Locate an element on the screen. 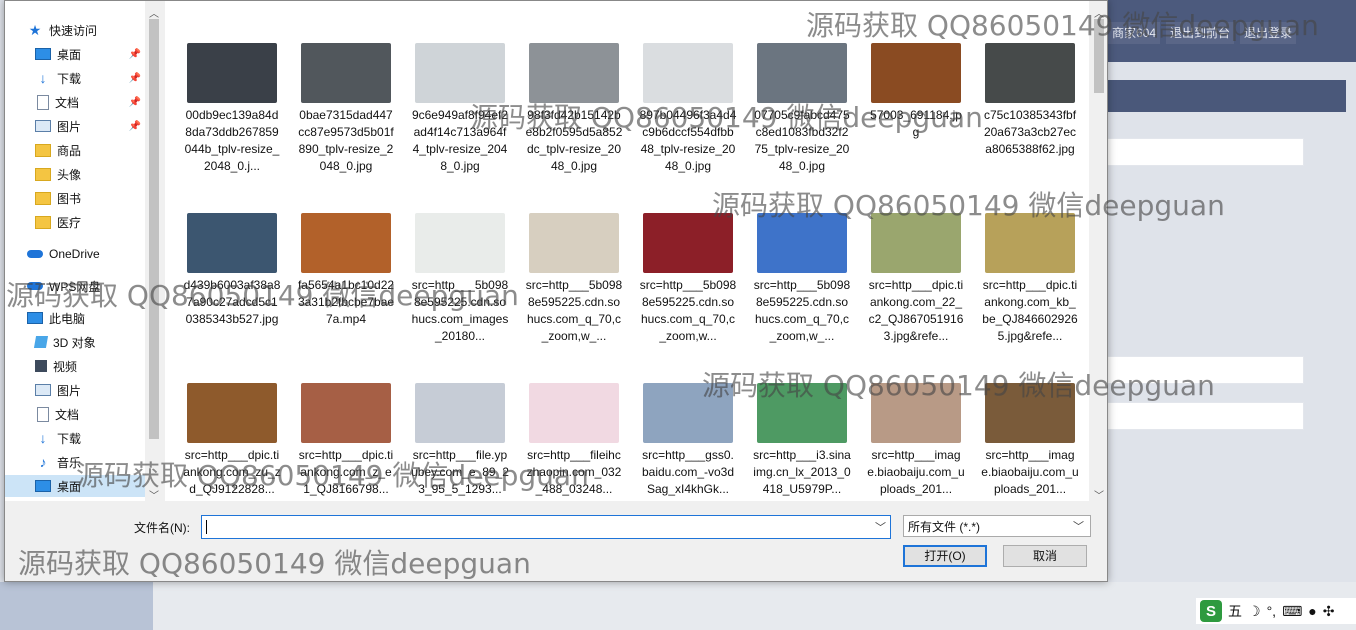 This screenshot has height=630, width=1356. nav-item: OneDrive is located at coordinates (75, 254).